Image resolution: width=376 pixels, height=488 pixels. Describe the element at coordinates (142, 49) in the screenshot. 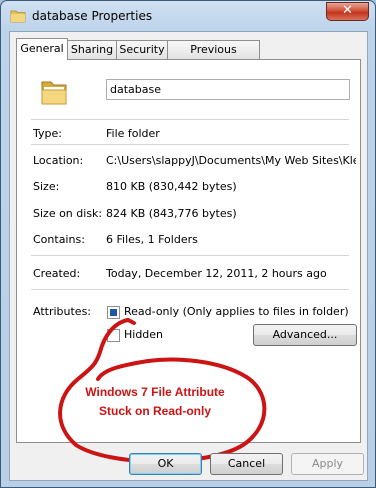

I see `tab-security: Security` at that location.